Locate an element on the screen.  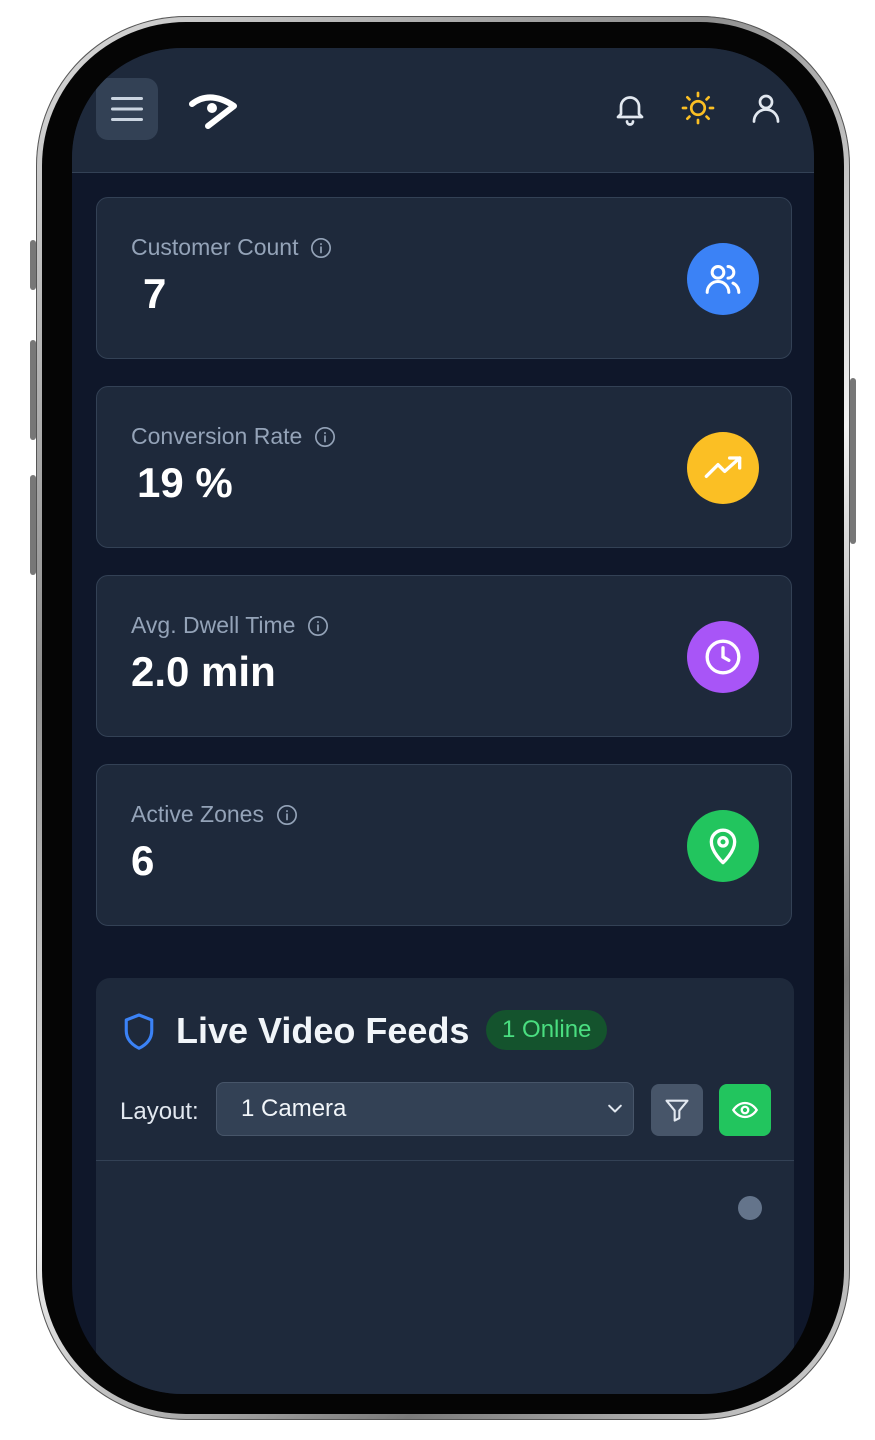
top-bar is located at coordinates (443, 110).